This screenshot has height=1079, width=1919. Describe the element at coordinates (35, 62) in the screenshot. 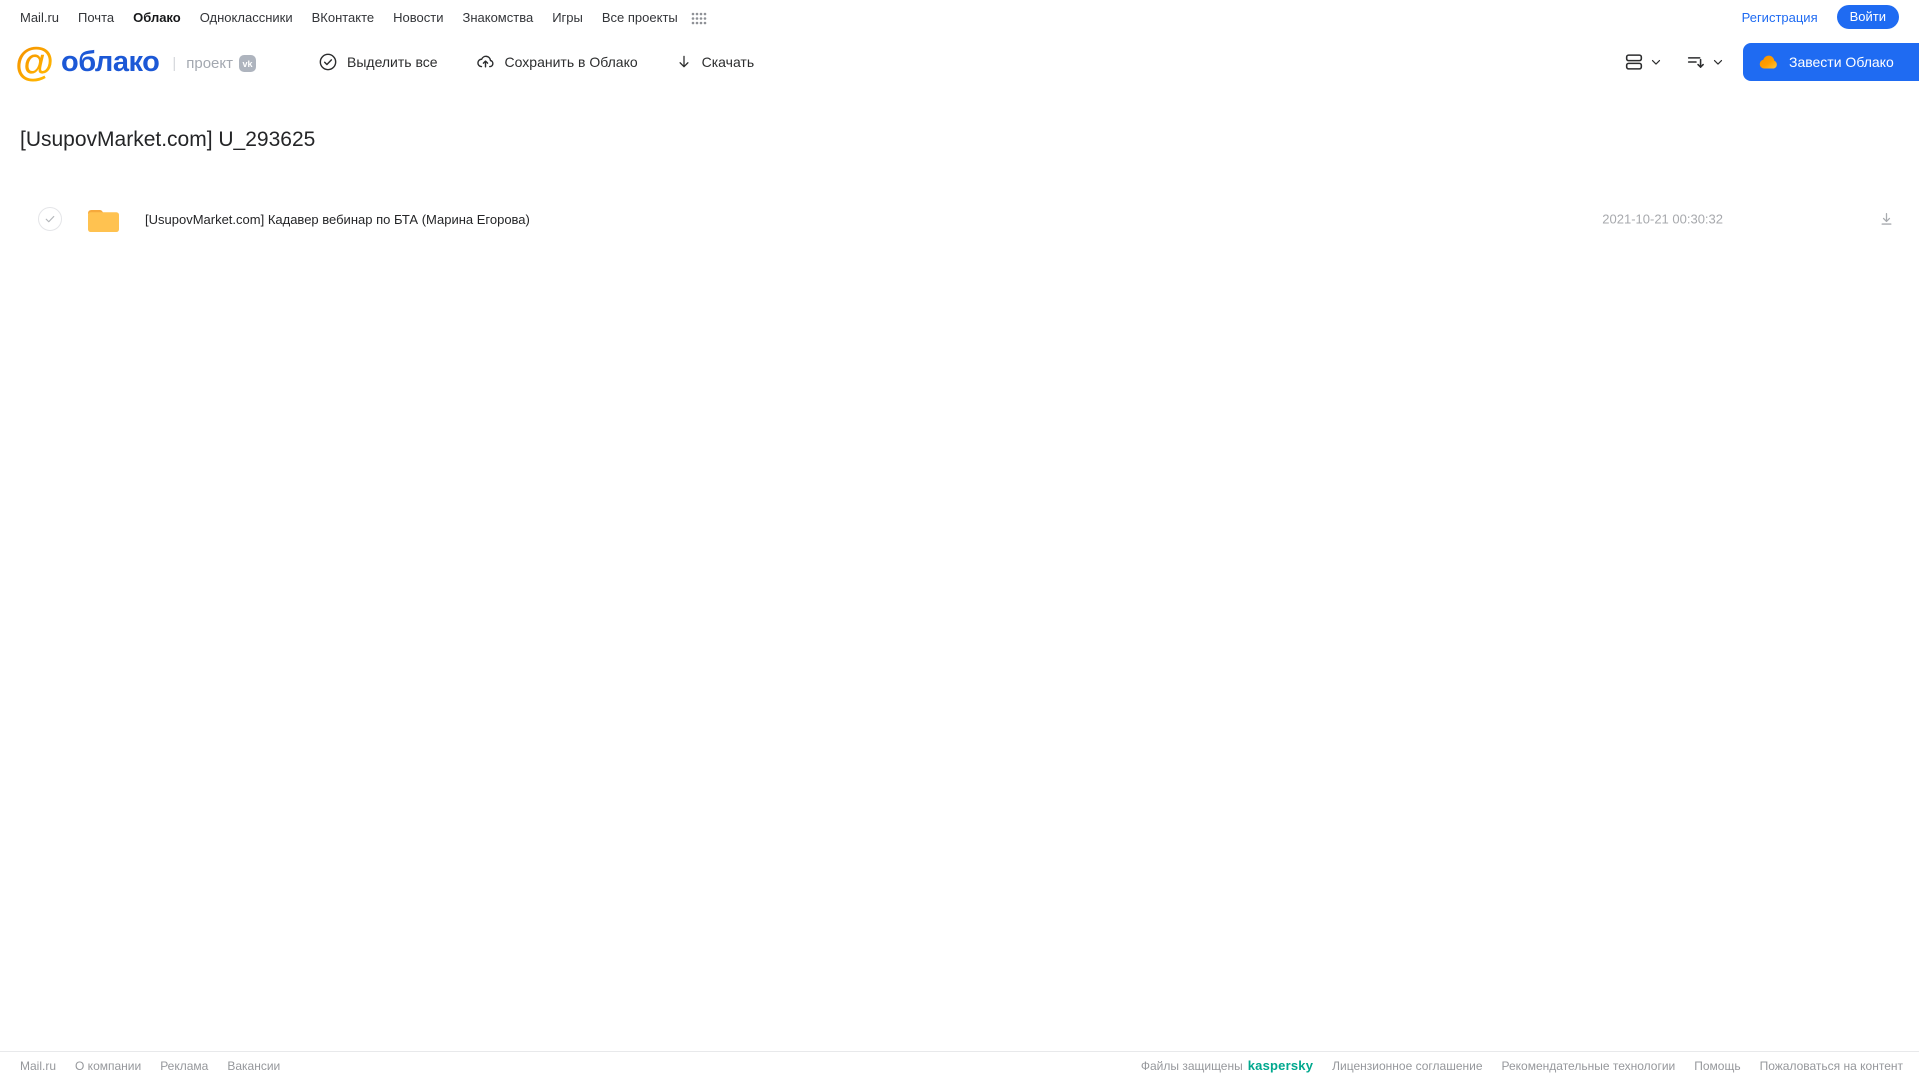

I see `mailru-at-icon: @` at that location.